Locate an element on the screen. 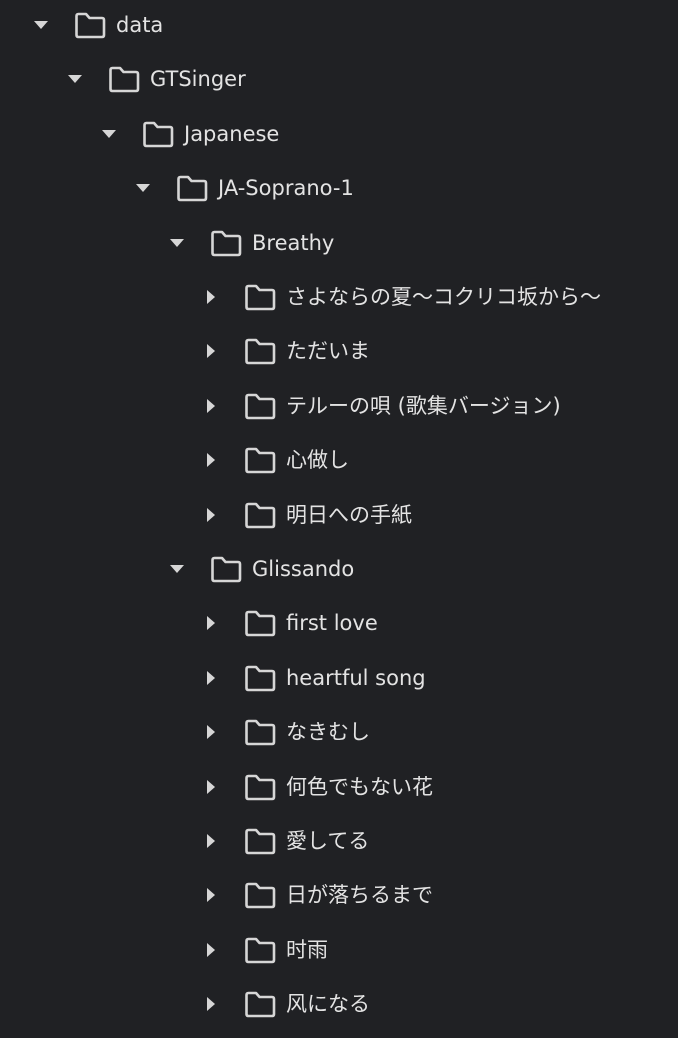  tree-item-label: ただいま is located at coordinates (328, 351).